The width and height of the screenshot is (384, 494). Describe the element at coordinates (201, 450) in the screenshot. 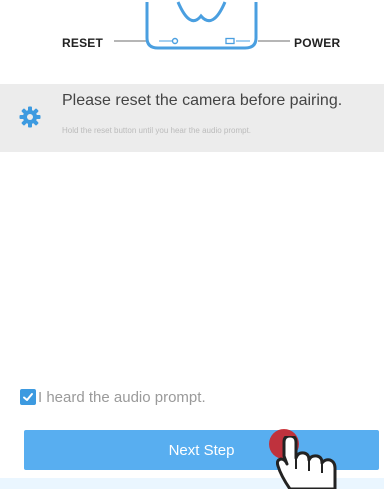

I see `next-step-label: Next Step` at that location.